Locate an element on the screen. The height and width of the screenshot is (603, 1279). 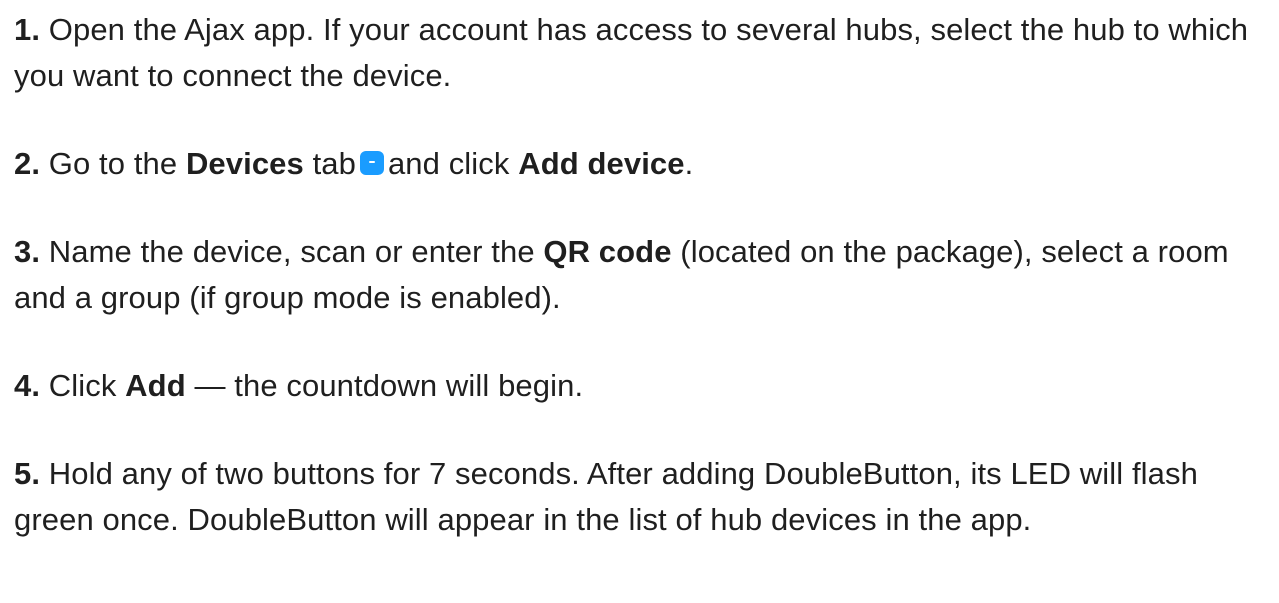
step-text: tab is located at coordinates (334, 163).